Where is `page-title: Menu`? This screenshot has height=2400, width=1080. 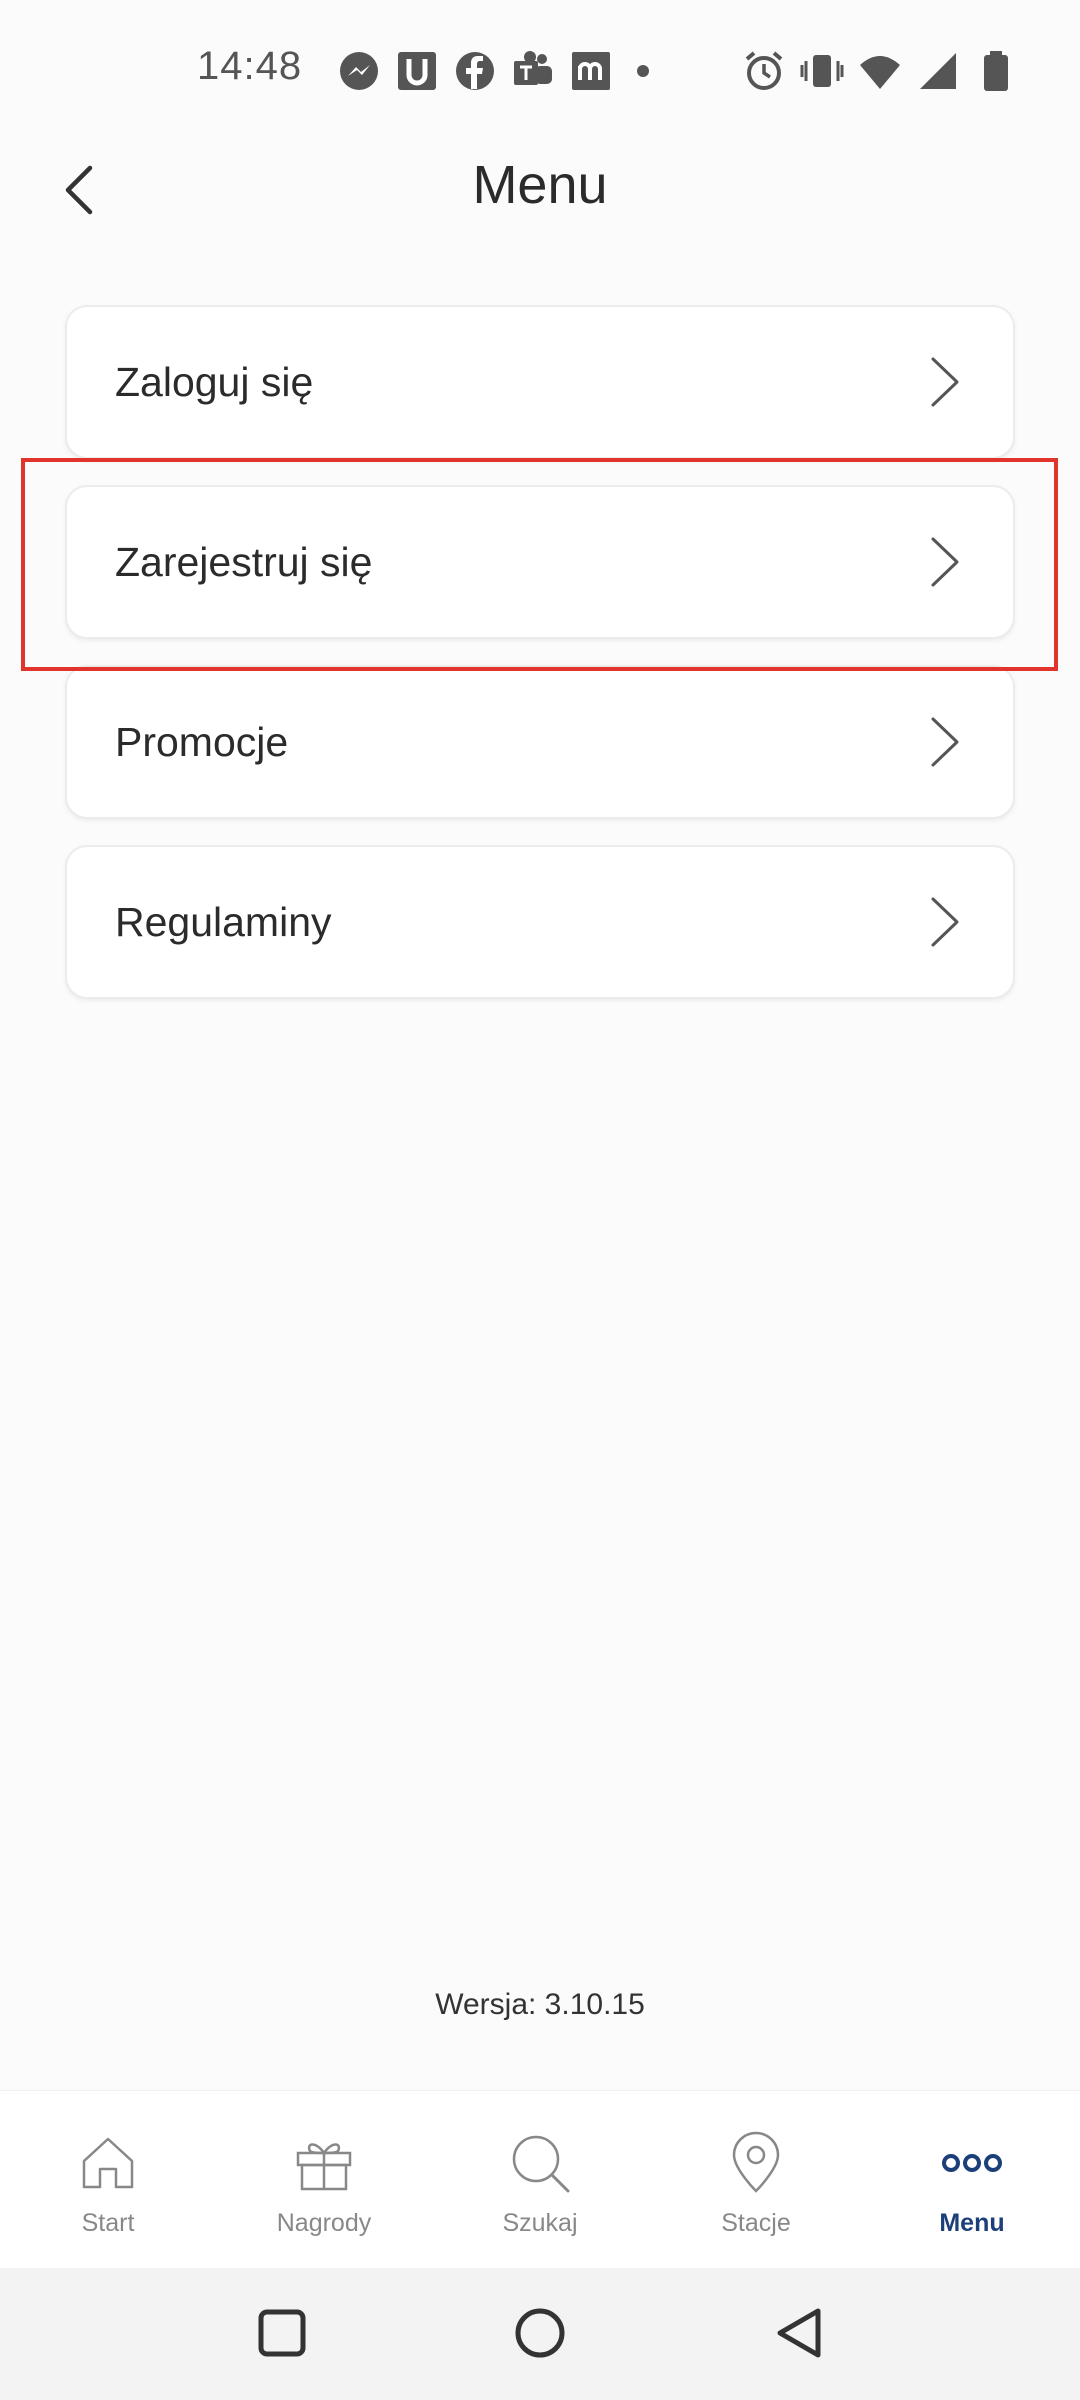
page-title: Menu is located at coordinates (540, 185).